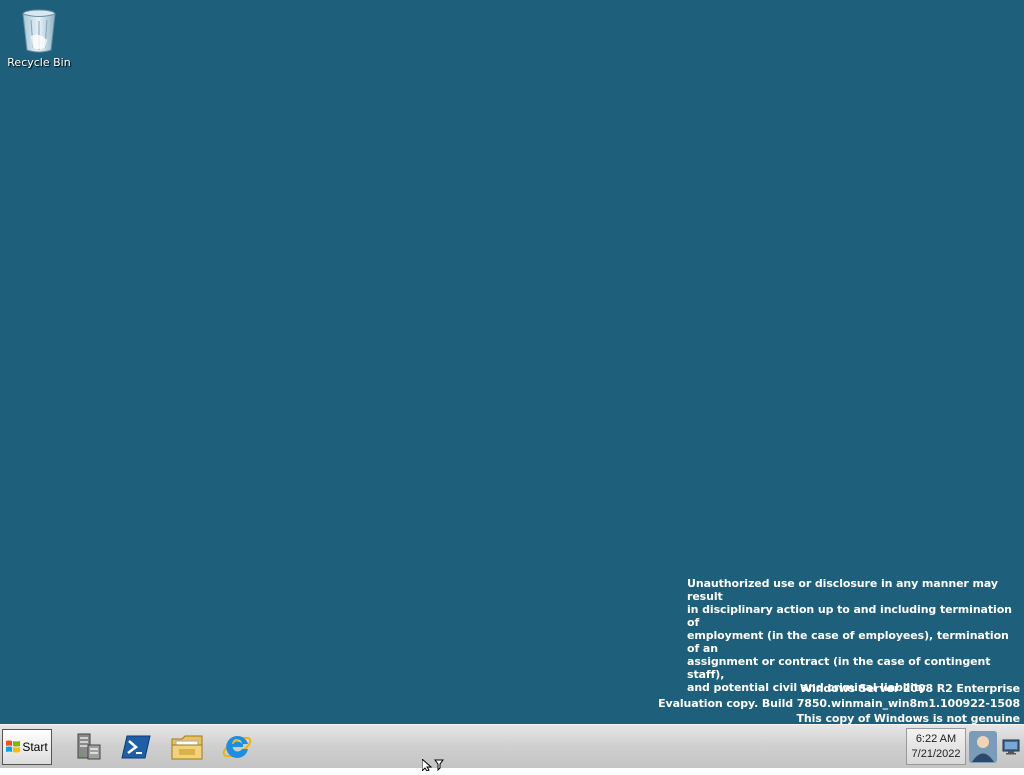 The width and height of the screenshot is (1024, 775). I want to click on watermark-edition: Windows Server 2008 R2 Enterprise, so click(909, 688).